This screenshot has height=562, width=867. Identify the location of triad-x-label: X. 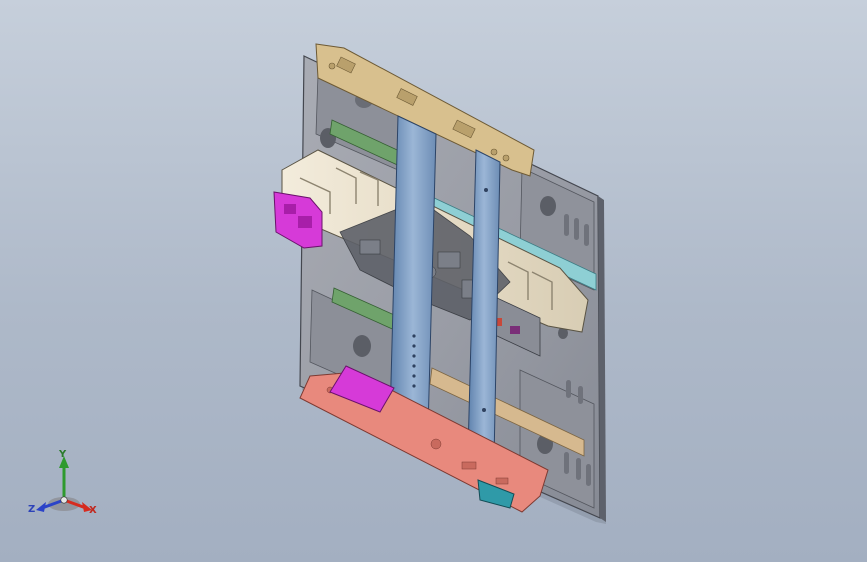
(93, 510).